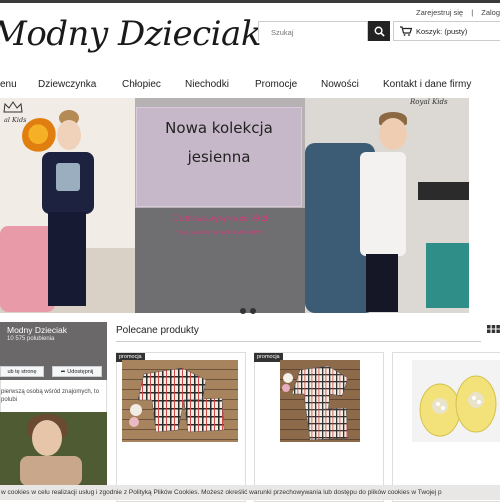 This screenshot has width=500, height=502. What do you see at coordinates (250, 1) in the screenshot?
I see `top-bar` at bounding box center [250, 1].